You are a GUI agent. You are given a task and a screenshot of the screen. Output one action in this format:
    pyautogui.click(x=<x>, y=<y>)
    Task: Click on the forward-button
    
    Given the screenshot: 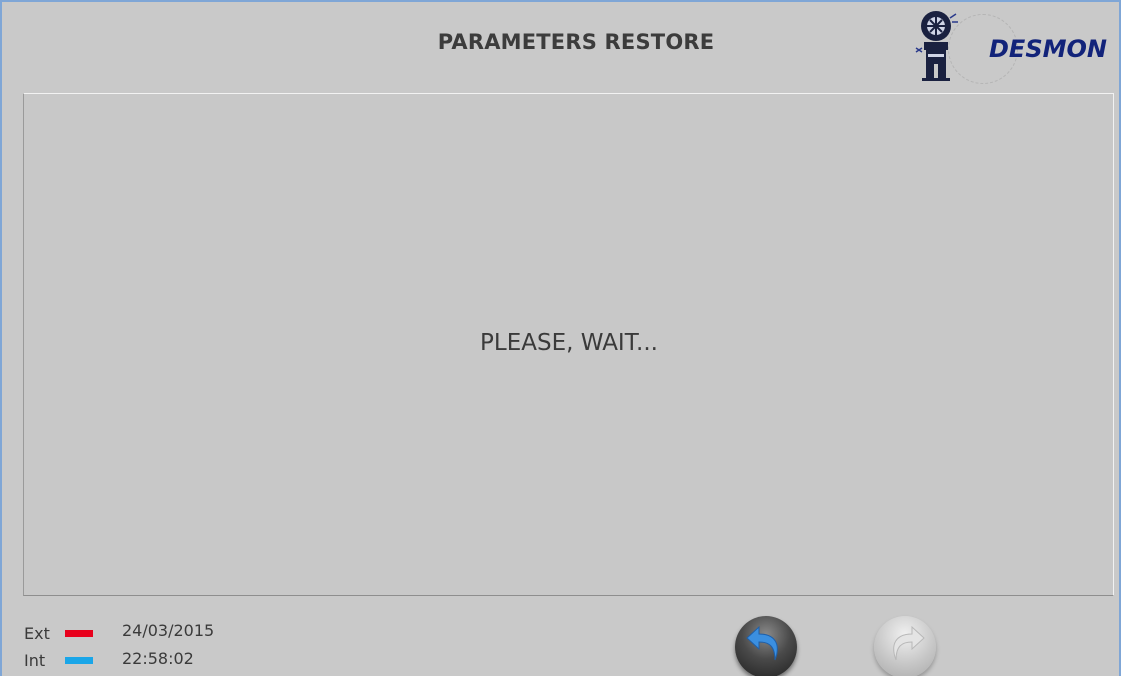 What is the action you would take?
    pyautogui.click(x=905, y=646)
    